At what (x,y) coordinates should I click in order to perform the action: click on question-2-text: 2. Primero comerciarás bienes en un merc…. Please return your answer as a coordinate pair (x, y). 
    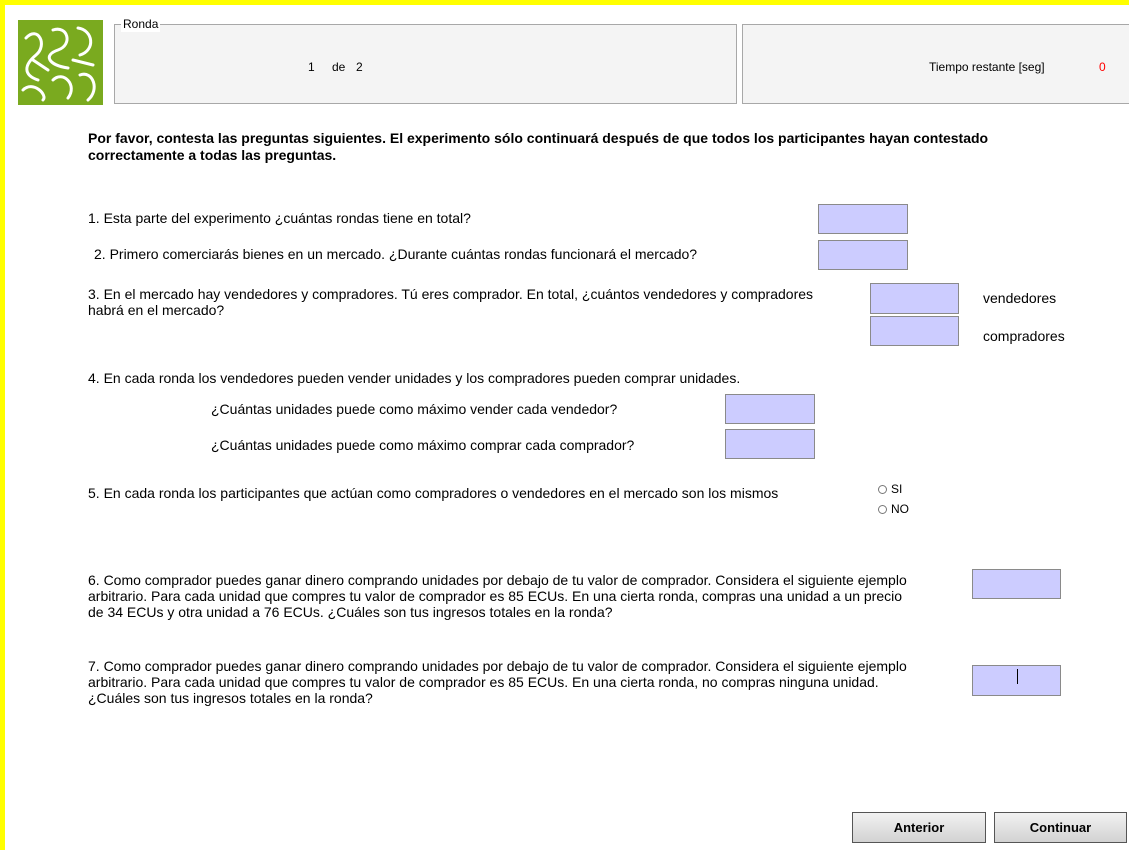
    Looking at the image, I should click on (396, 254).